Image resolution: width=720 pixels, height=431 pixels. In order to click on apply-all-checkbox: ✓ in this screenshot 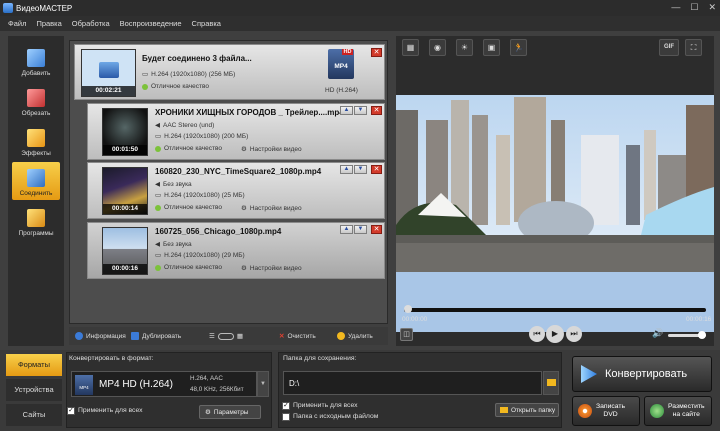, I will do `click(71, 411)`.